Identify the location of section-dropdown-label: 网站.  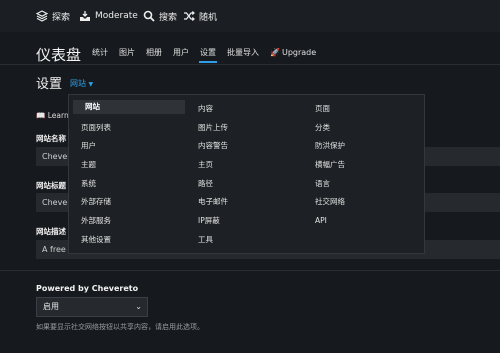
(78, 83).